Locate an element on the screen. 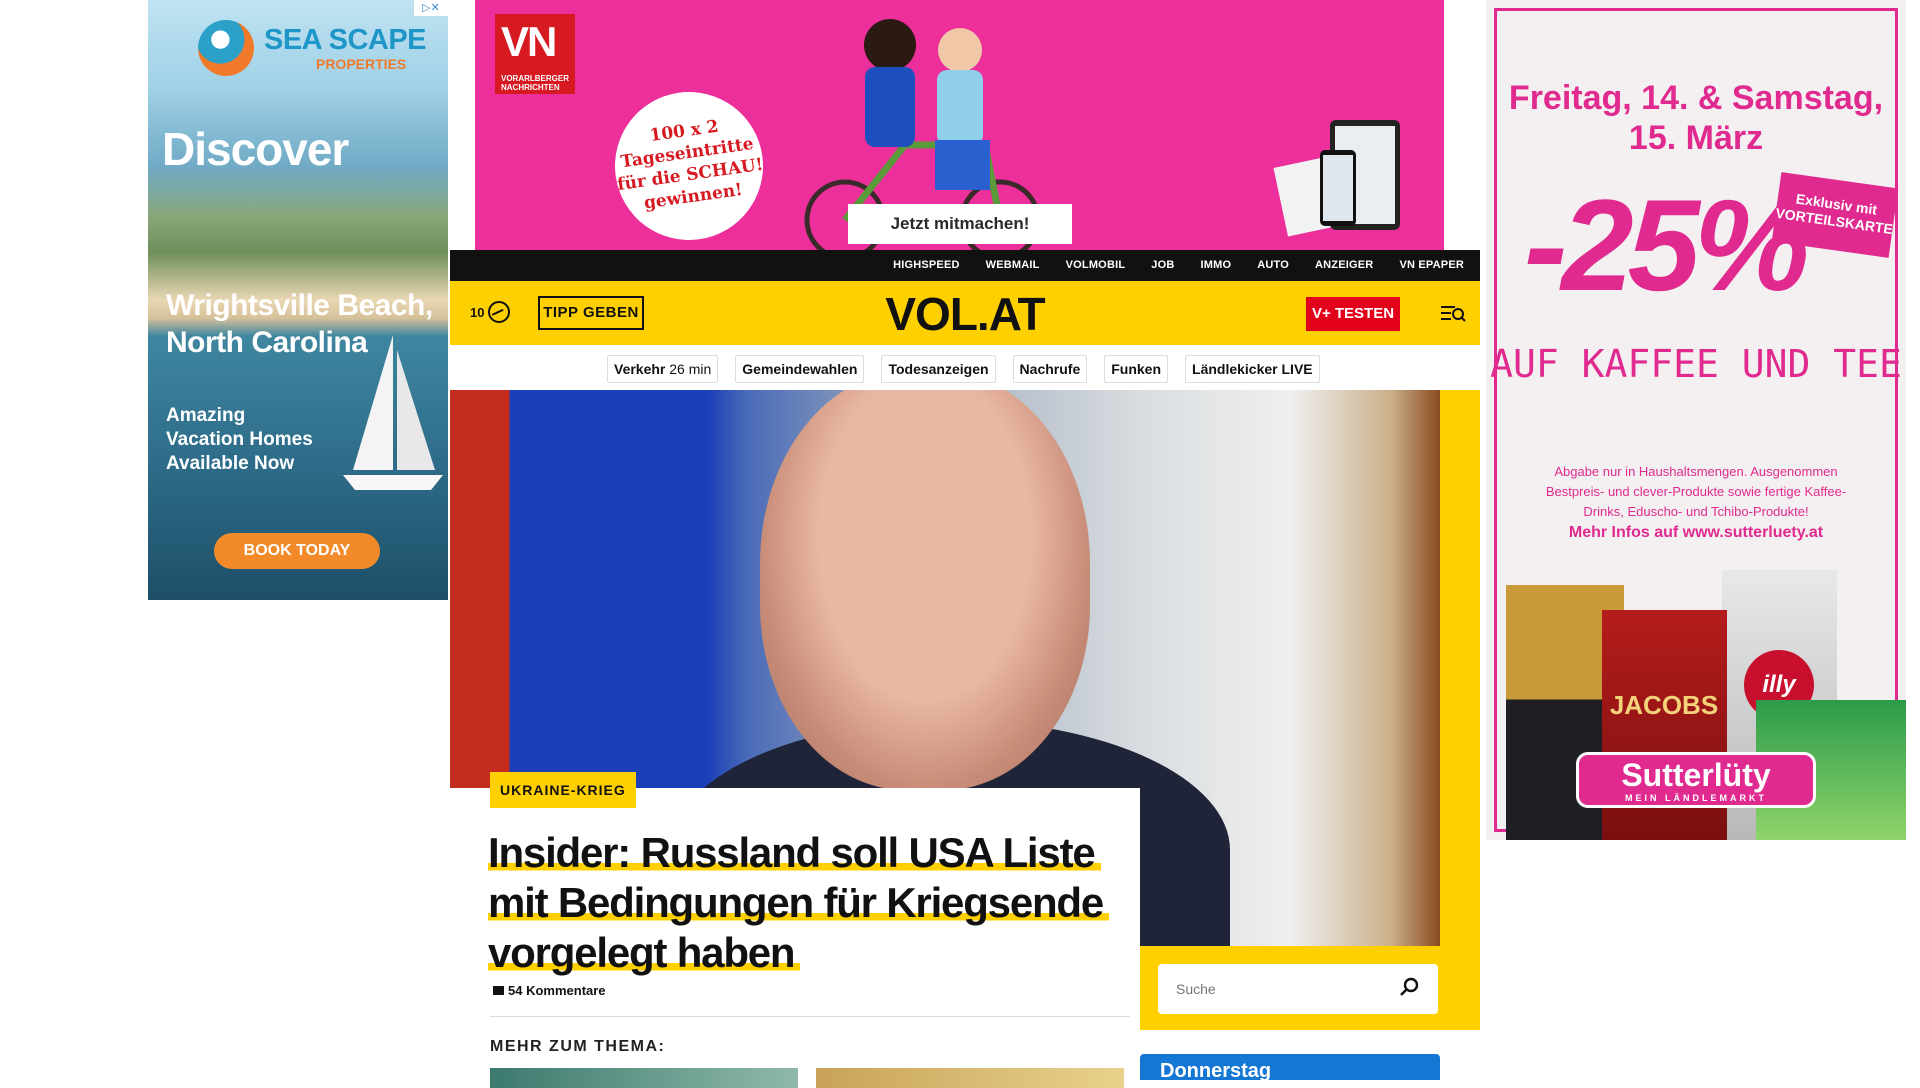 This screenshot has height=1088, width=1920. weather-indicator: 10 is located at coordinates (490, 312).